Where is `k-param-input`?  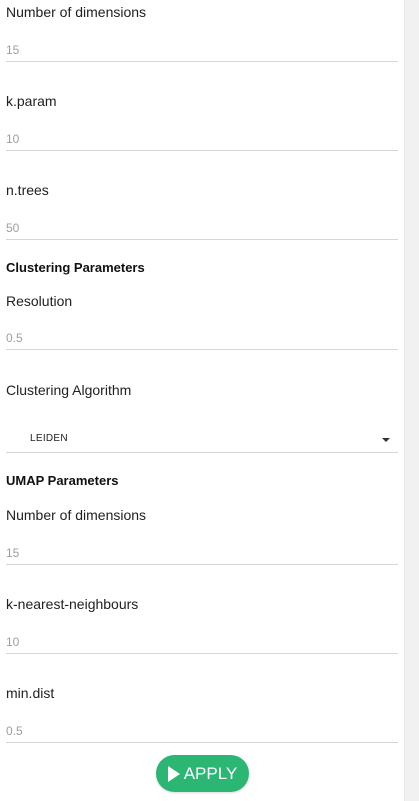
k-param-input is located at coordinates (202, 139).